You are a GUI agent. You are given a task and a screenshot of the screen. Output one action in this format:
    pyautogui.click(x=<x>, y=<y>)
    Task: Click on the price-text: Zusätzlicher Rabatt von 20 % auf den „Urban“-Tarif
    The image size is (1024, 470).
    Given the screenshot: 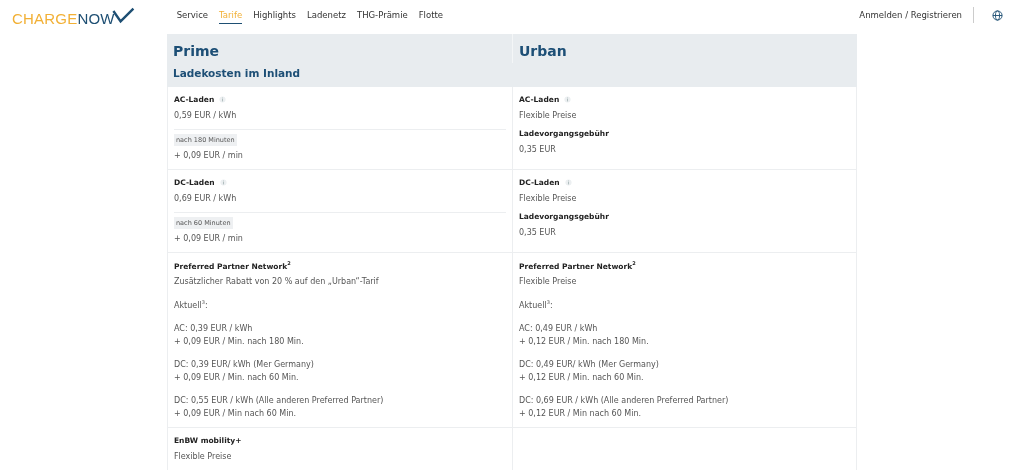 What is the action you would take?
    pyautogui.click(x=277, y=282)
    